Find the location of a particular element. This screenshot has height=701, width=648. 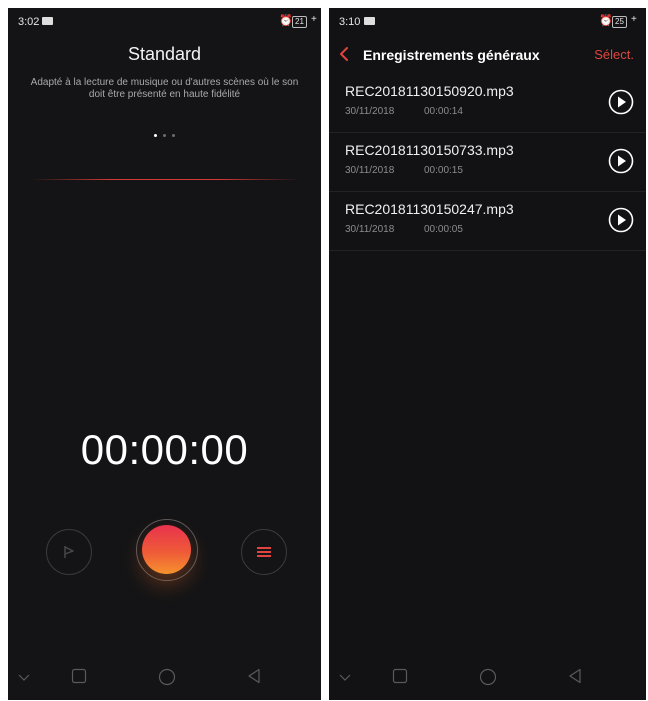

flag-button is located at coordinates (69, 552).